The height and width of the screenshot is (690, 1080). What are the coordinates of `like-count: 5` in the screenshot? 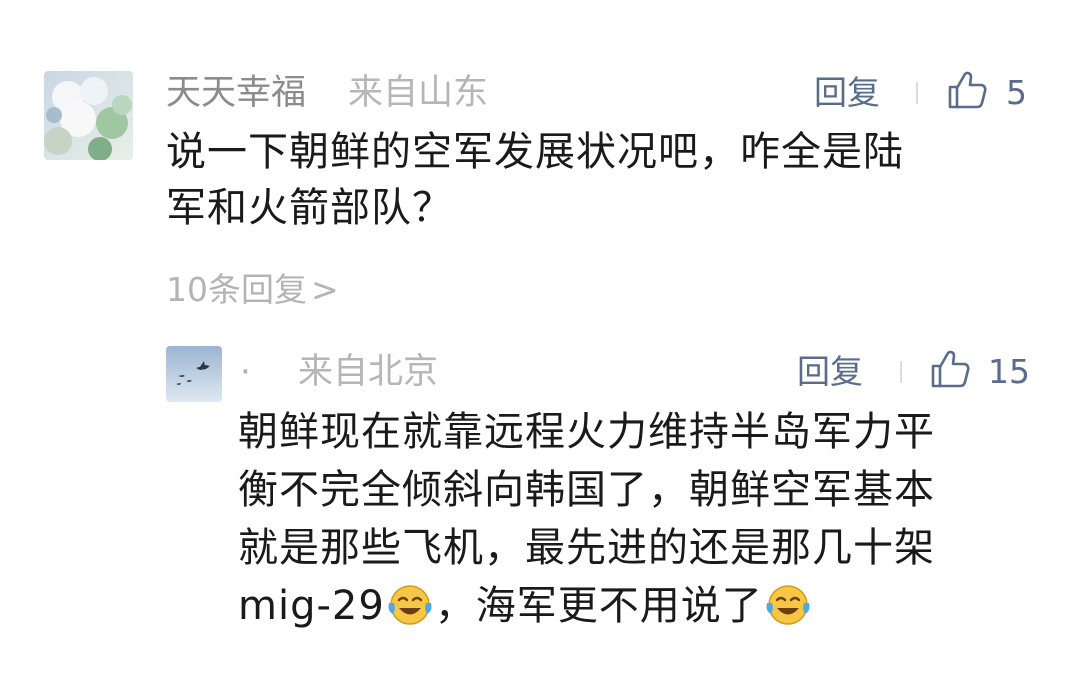 It's located at (1016, 92).